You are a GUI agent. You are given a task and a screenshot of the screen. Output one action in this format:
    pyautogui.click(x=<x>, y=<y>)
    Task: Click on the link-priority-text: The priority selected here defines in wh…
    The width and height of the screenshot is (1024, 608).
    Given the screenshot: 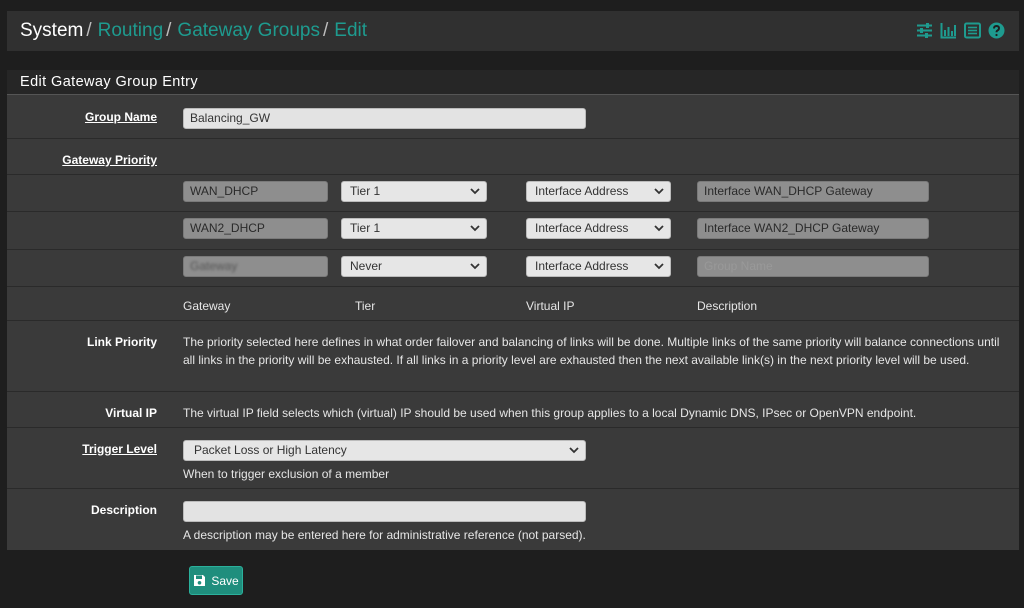 What is the action you would take?
    pyautogui.click(x=591, y=351)
    